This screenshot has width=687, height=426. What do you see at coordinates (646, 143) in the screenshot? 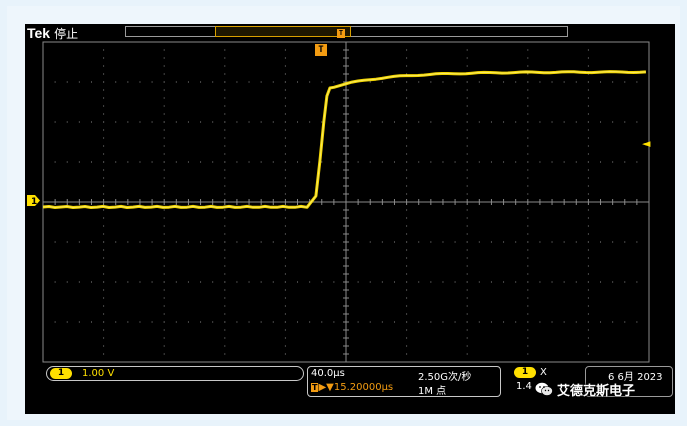
I see `trigger-level-arrow-icon: ◄` at bounding box center [646, 143].